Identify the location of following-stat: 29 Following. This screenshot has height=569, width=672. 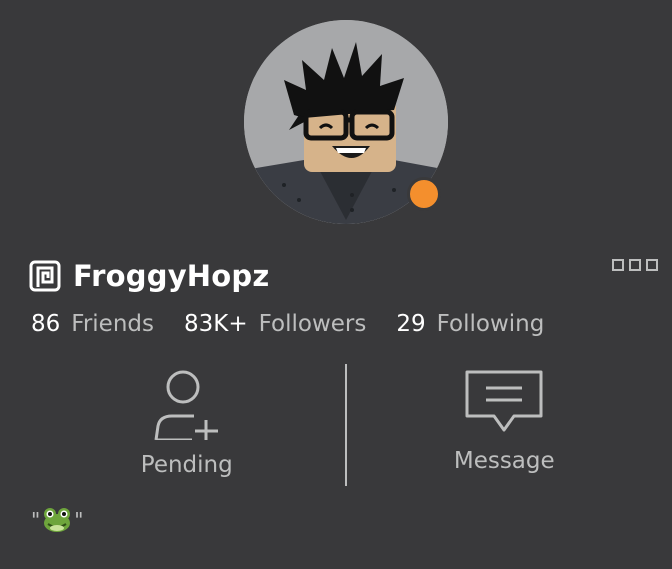
(470, 324).